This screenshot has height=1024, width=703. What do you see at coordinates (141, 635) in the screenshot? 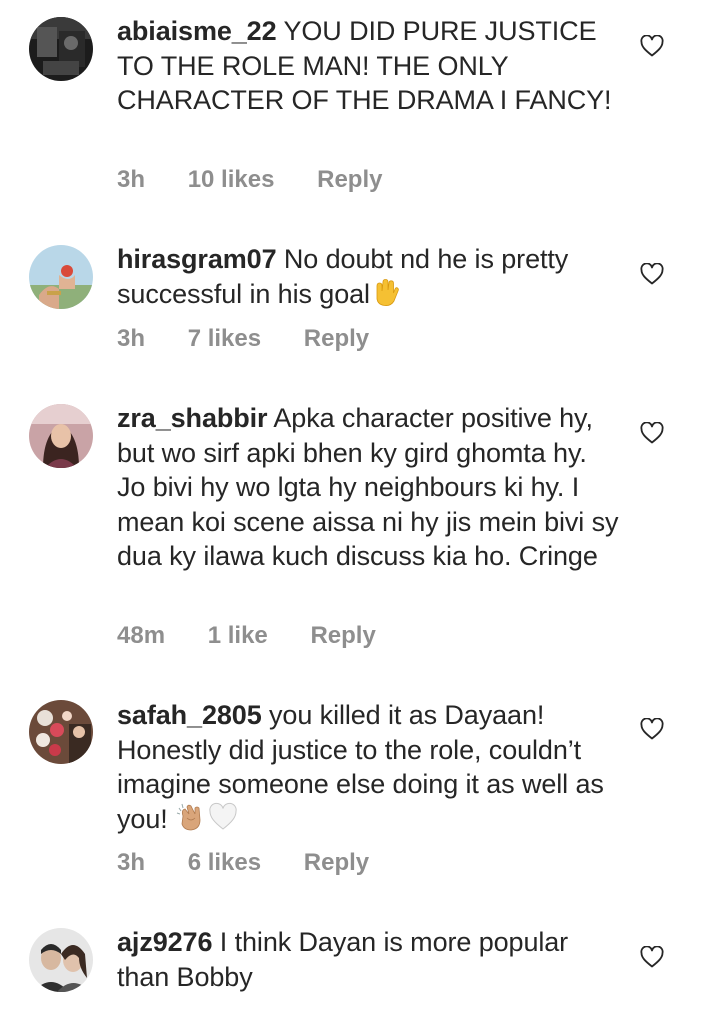
I see `comment-time: 48m` at bounding box center [141, 635].